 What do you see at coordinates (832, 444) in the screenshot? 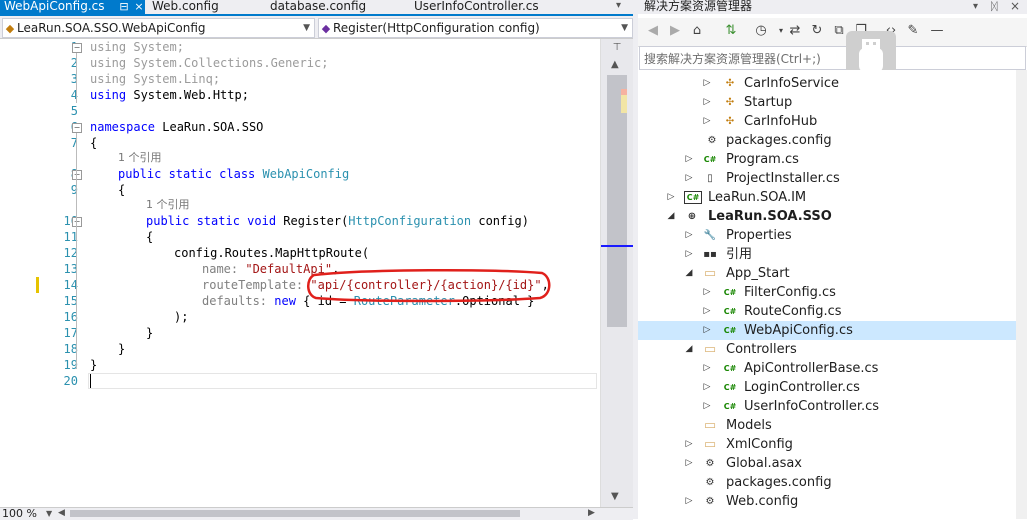
I see `tree-item: ▷ ▭ XmlConfig` at bounding box center [832, 444].